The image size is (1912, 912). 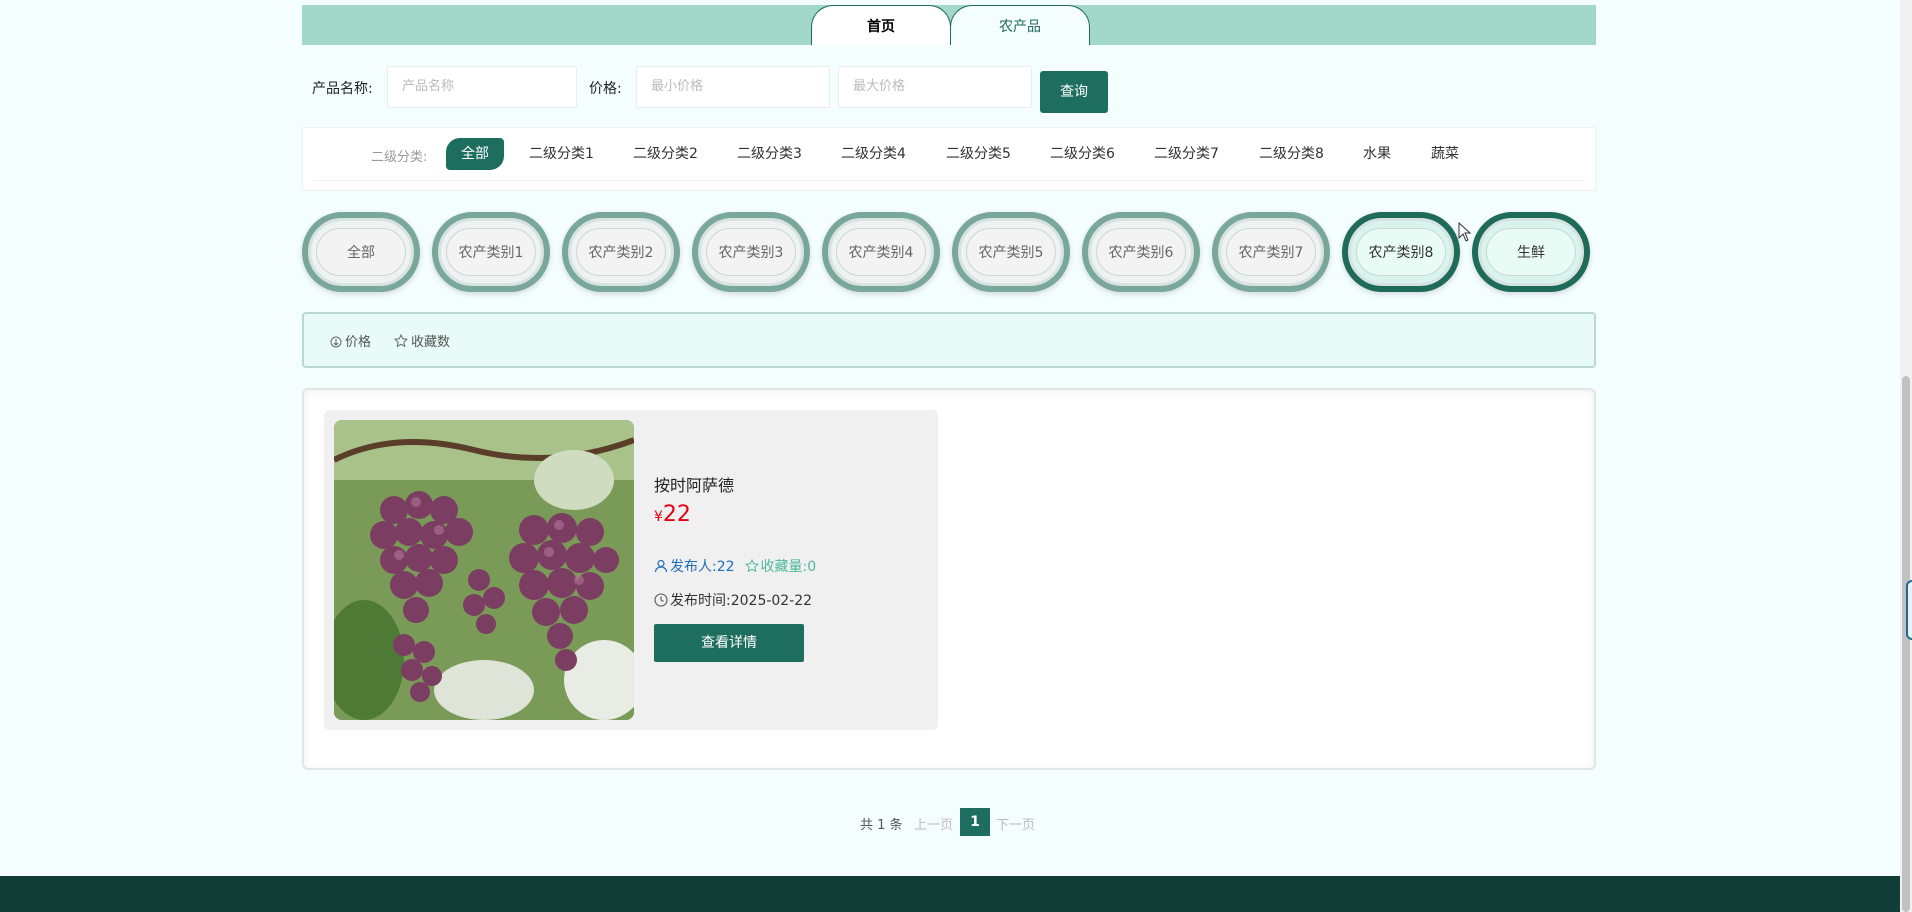 I want to click on category-pill: 农产类别6, so click(x=1141, y=252).